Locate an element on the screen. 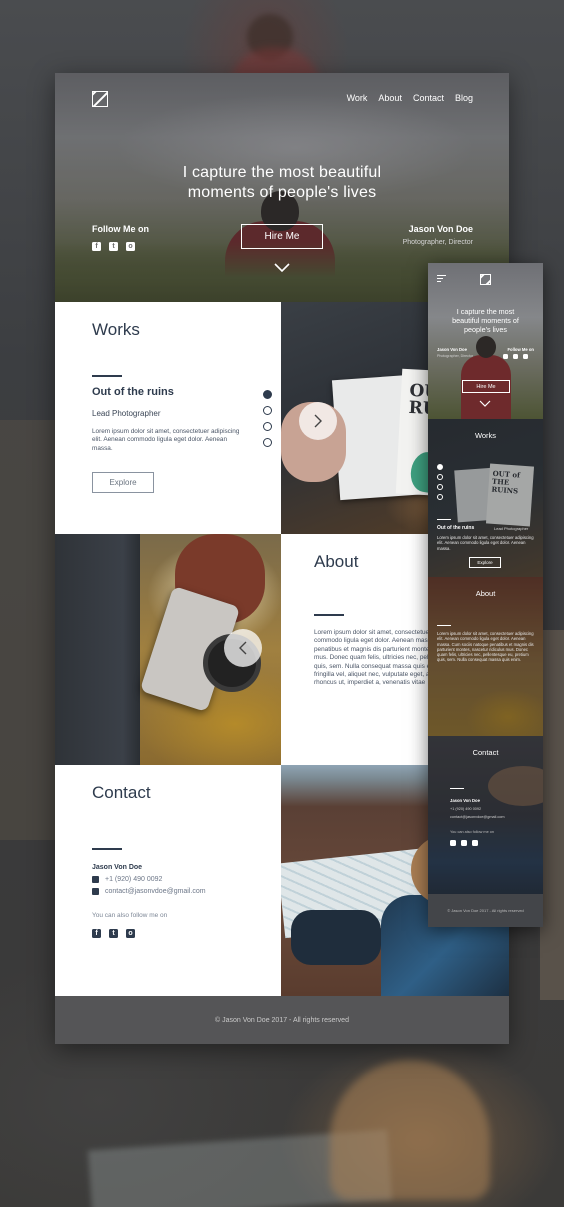 Image resolution: width=564 pixels, height=1207 pixels. carousel-next-button is located at coordinates (318, 421).